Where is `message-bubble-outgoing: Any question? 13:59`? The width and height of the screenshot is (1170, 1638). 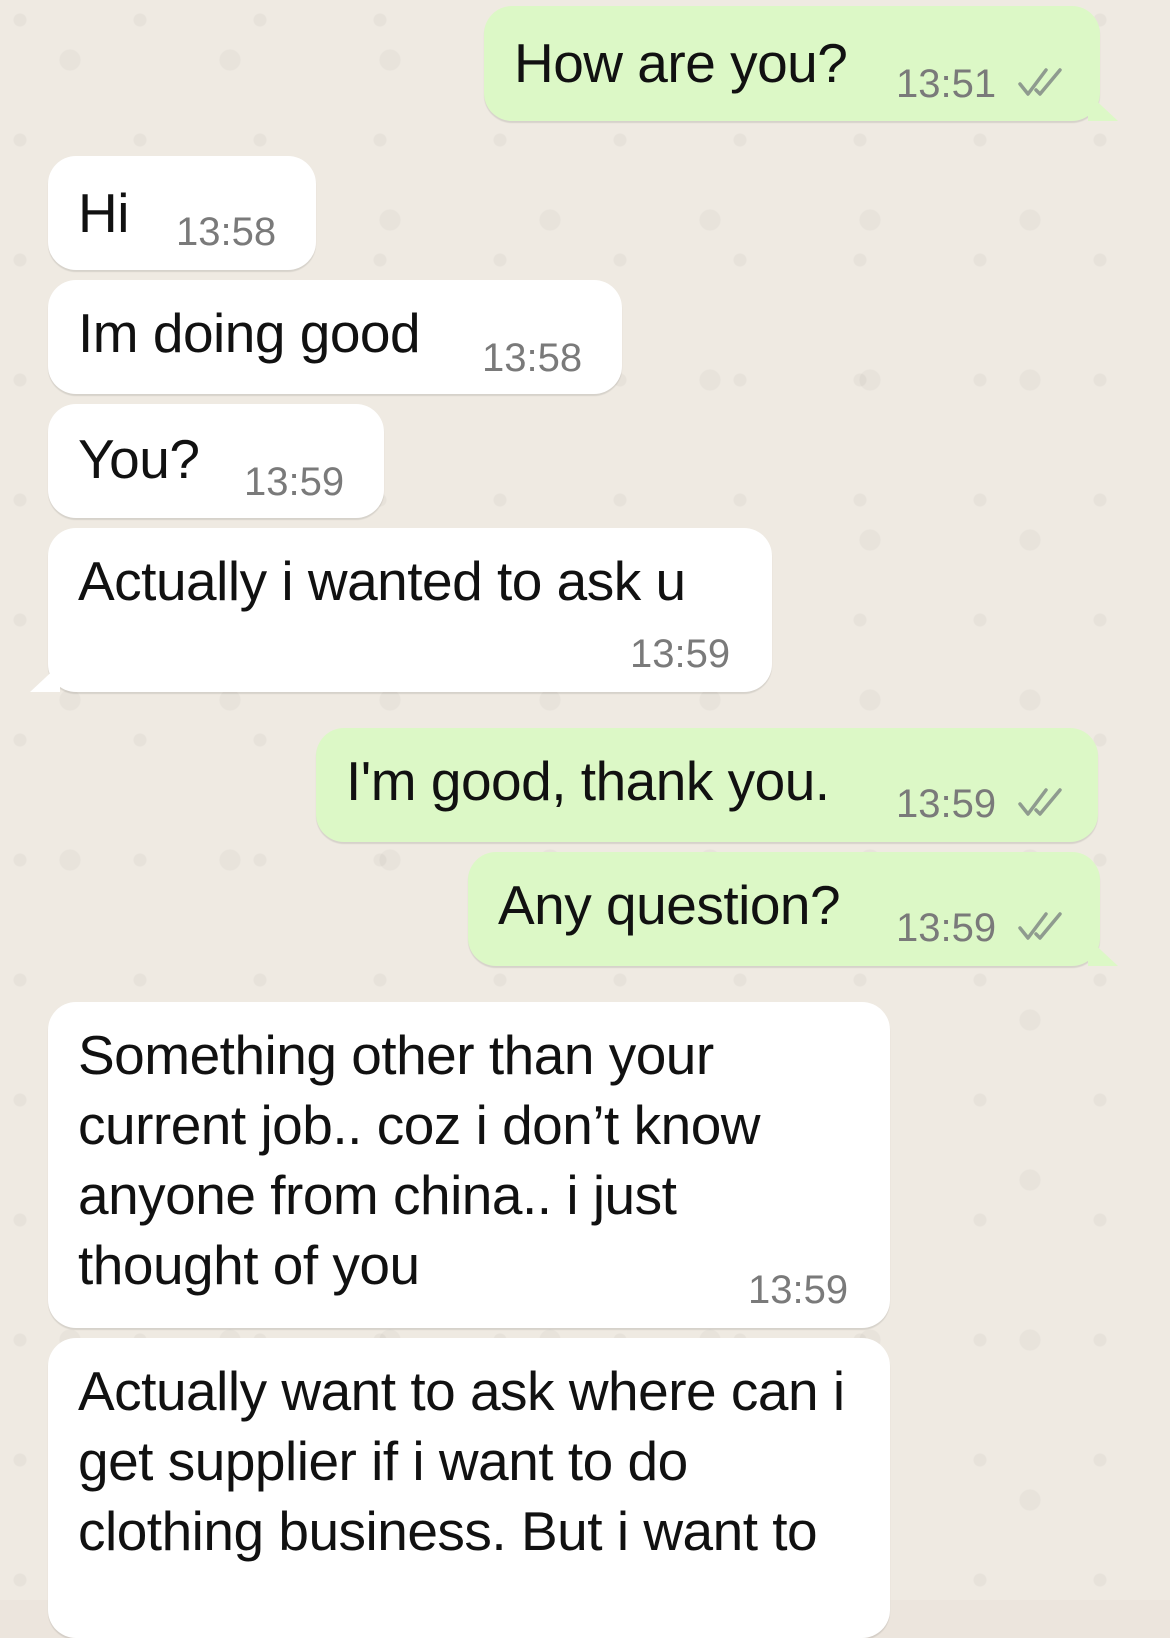
message-bubble-outgoing: Any question? 13:59 is located at coordinates (784, 909).